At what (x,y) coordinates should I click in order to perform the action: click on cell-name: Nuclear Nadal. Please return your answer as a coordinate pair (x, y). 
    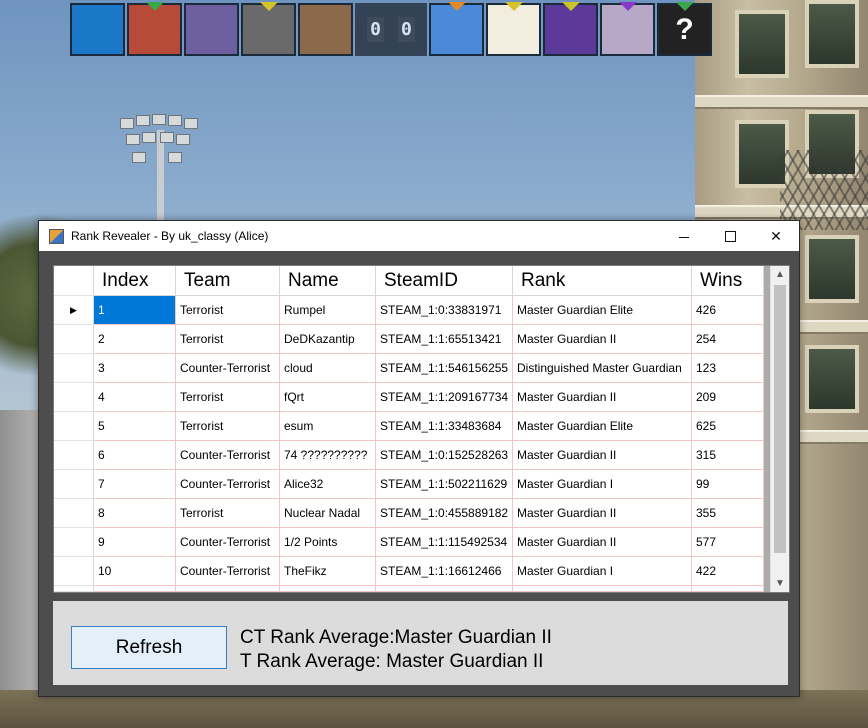
    Looking at the image, I should click on (328, 513).